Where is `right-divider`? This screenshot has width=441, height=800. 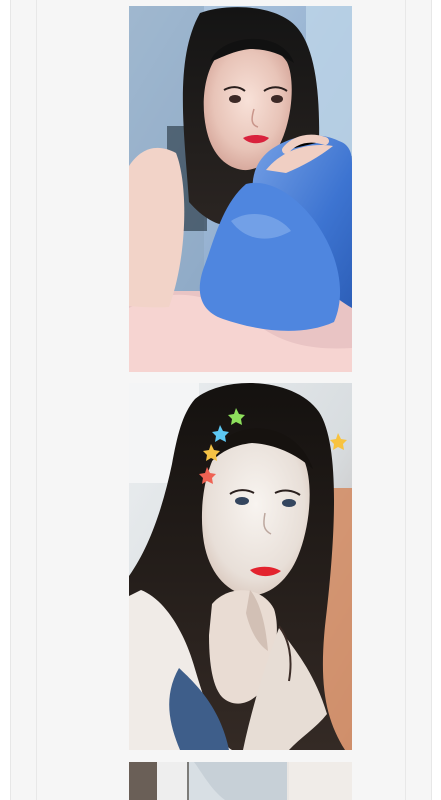 right-divider is located at coordinates (405, 400).